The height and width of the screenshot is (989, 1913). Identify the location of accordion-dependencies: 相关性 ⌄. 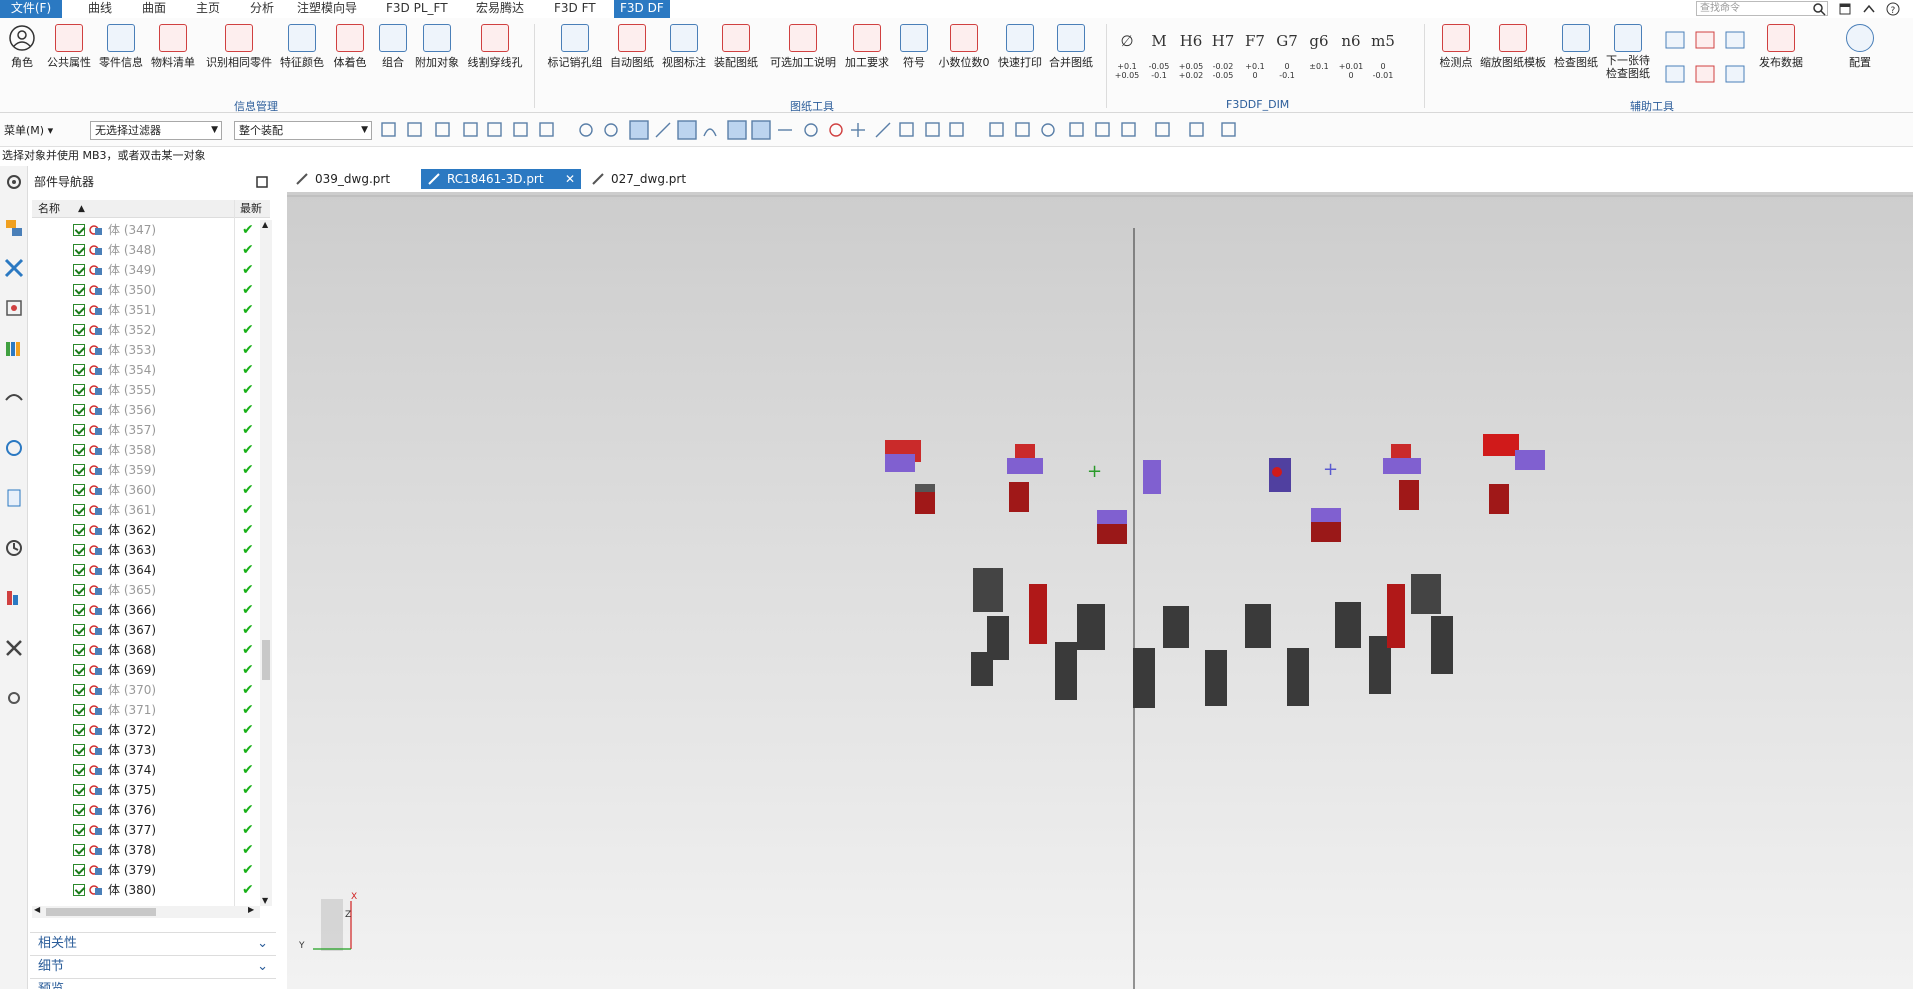
(153, 943).